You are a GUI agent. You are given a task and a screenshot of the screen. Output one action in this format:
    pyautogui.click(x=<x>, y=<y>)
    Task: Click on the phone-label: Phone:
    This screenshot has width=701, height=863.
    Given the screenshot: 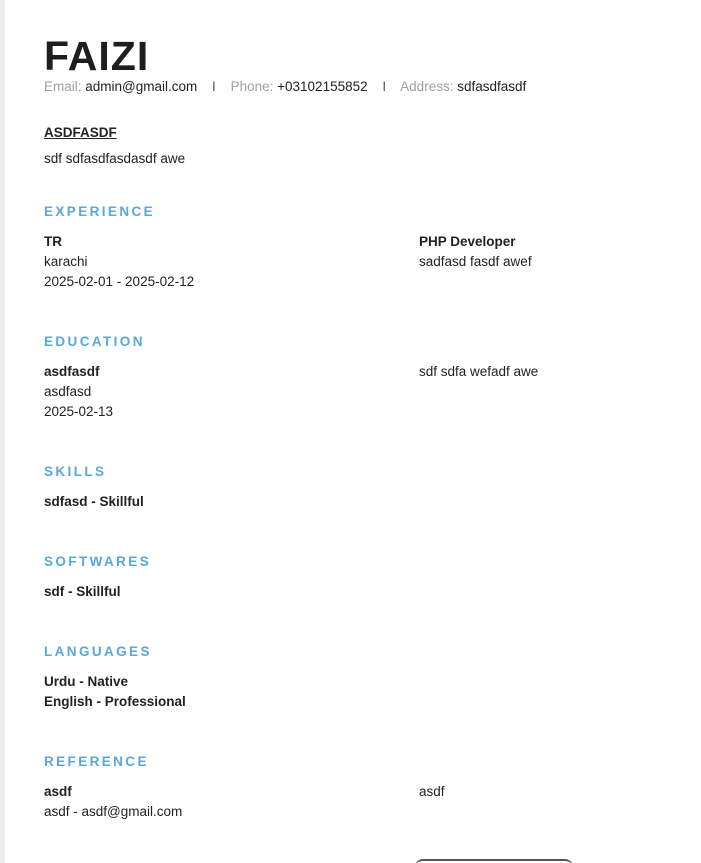 What is the action you would take?
    pyautogui.click(x=252, y=86)
    